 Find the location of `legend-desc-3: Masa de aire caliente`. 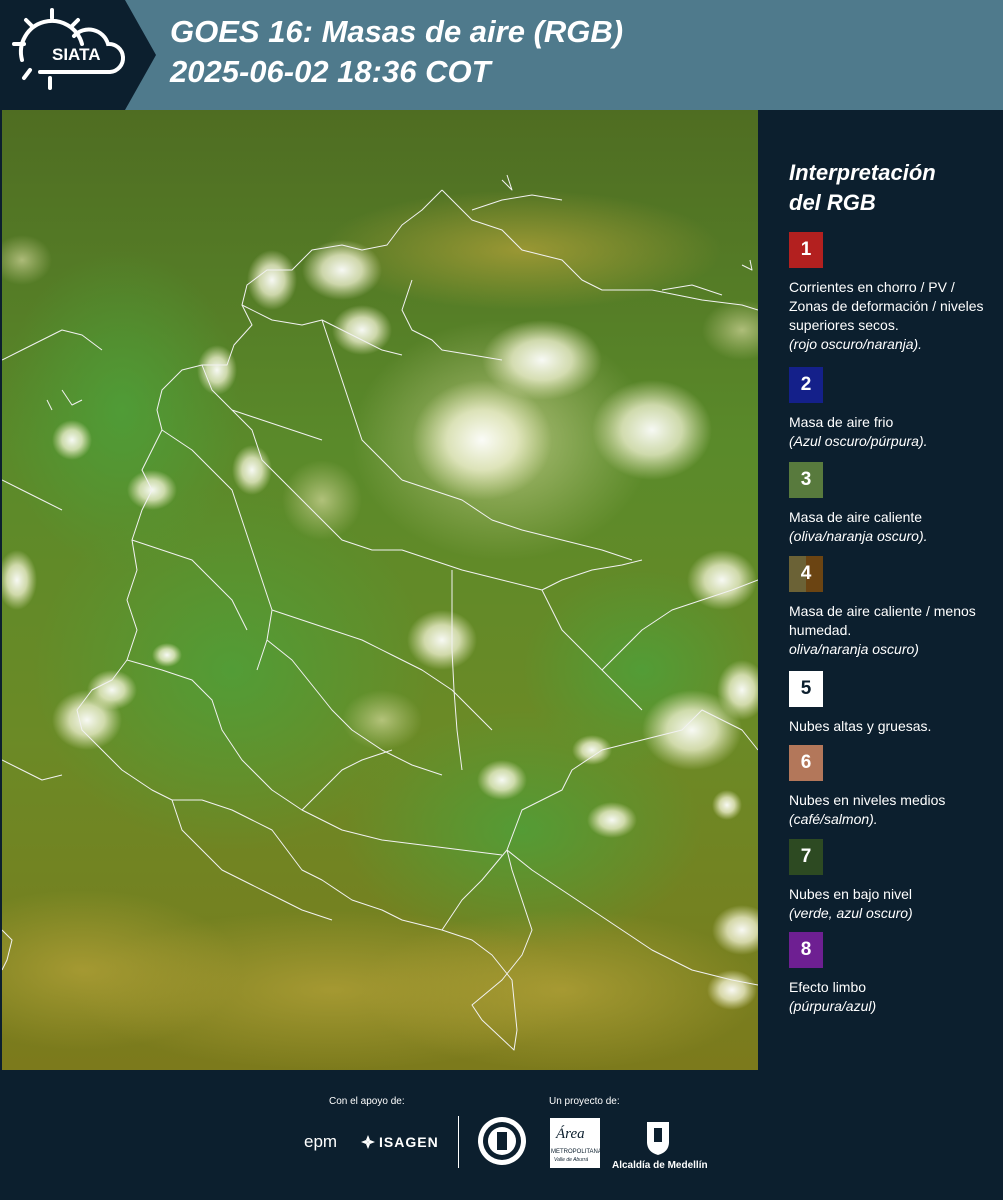

legend-desc-3: Masa de aire caliente is located at coordinates (856, 517).